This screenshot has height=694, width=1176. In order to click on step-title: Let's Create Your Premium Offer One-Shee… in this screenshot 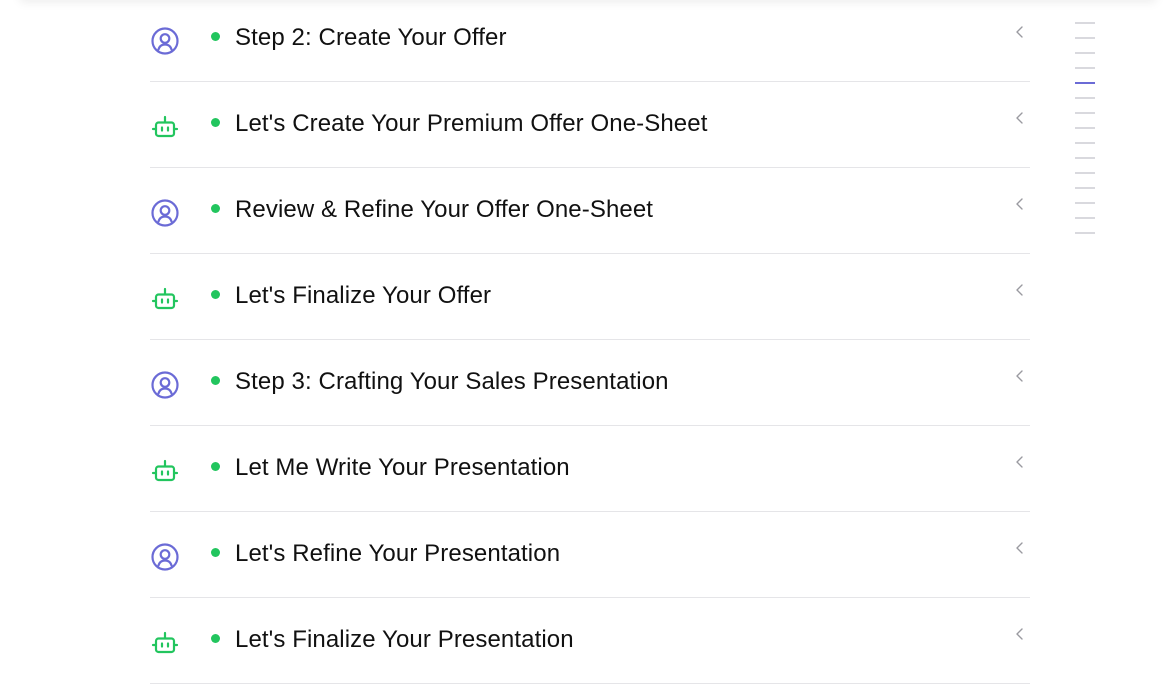, I will do `click(471, 123)`.